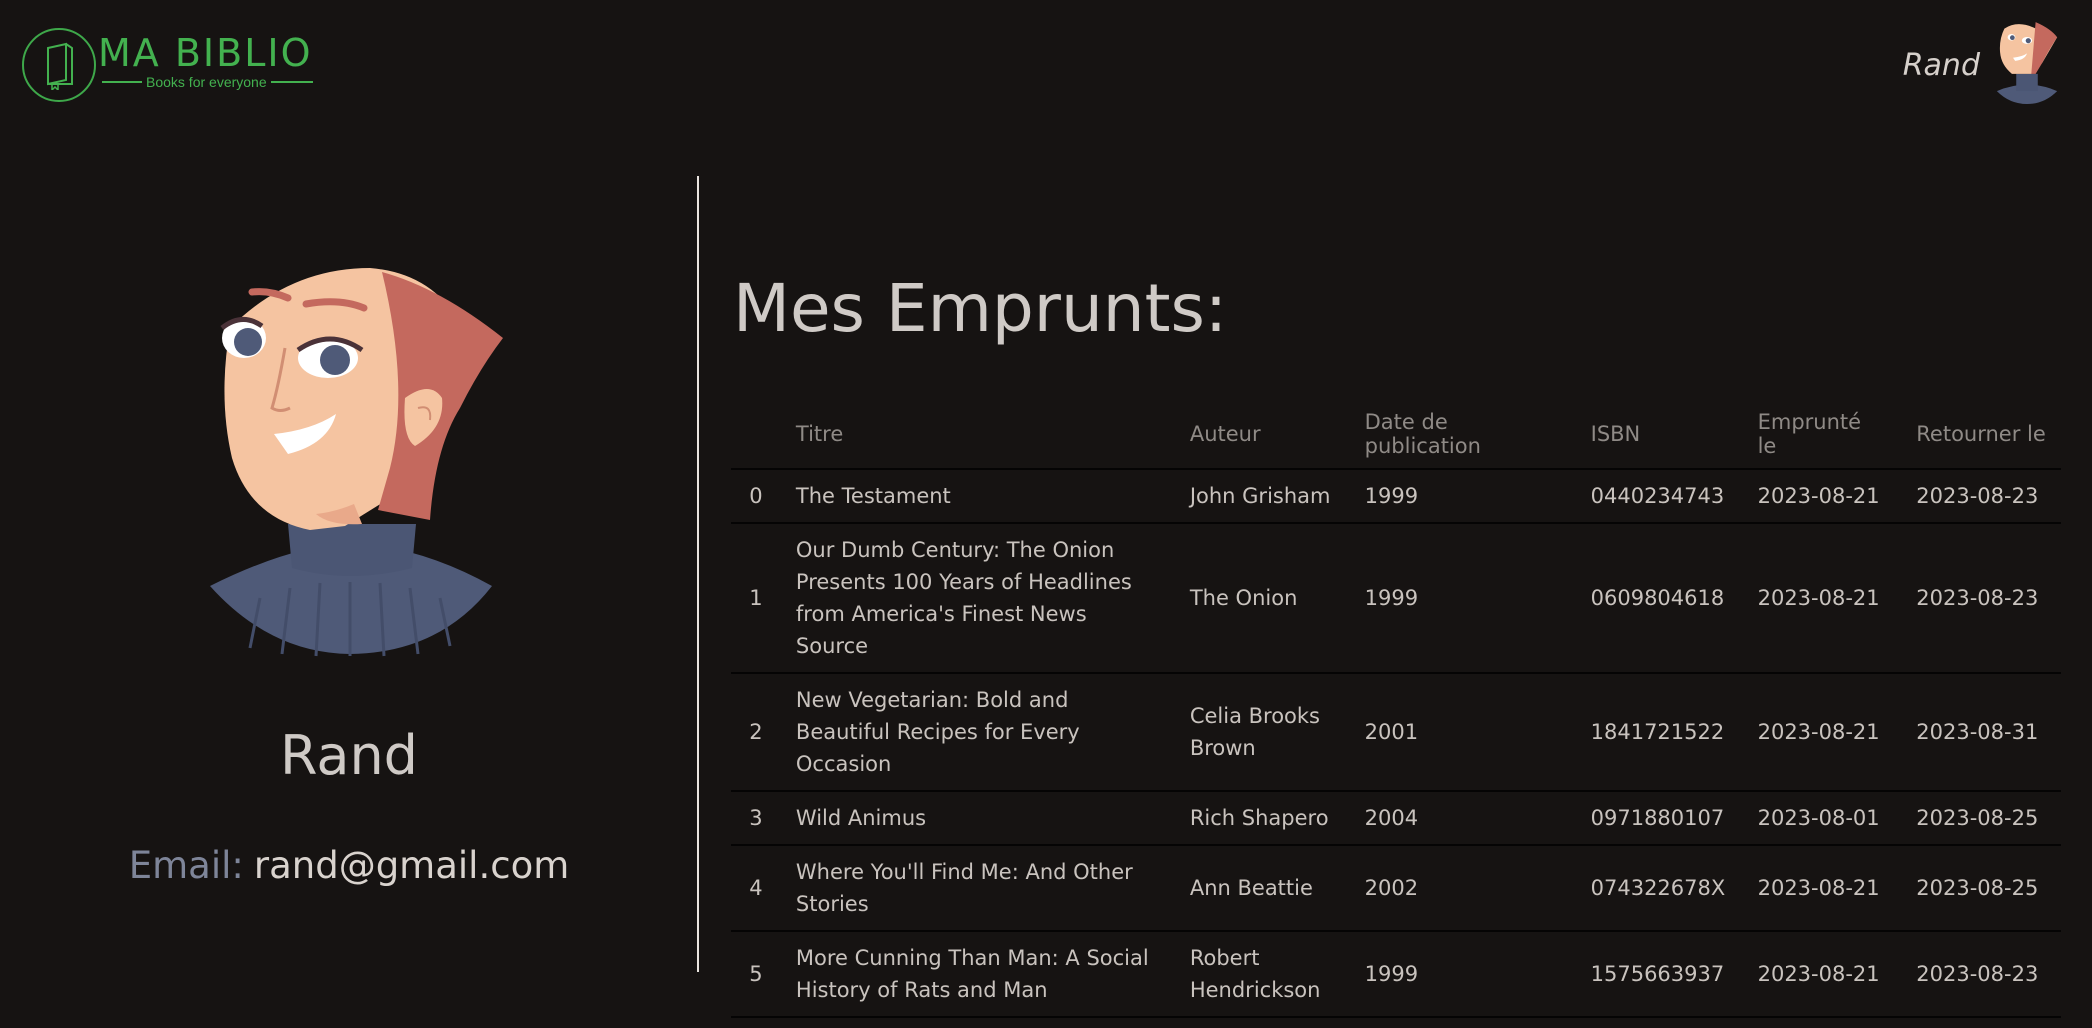  Describe the element at coordinates (1981, 732) in the screenshot. I see `return-date: 2023-08-31` at that location.